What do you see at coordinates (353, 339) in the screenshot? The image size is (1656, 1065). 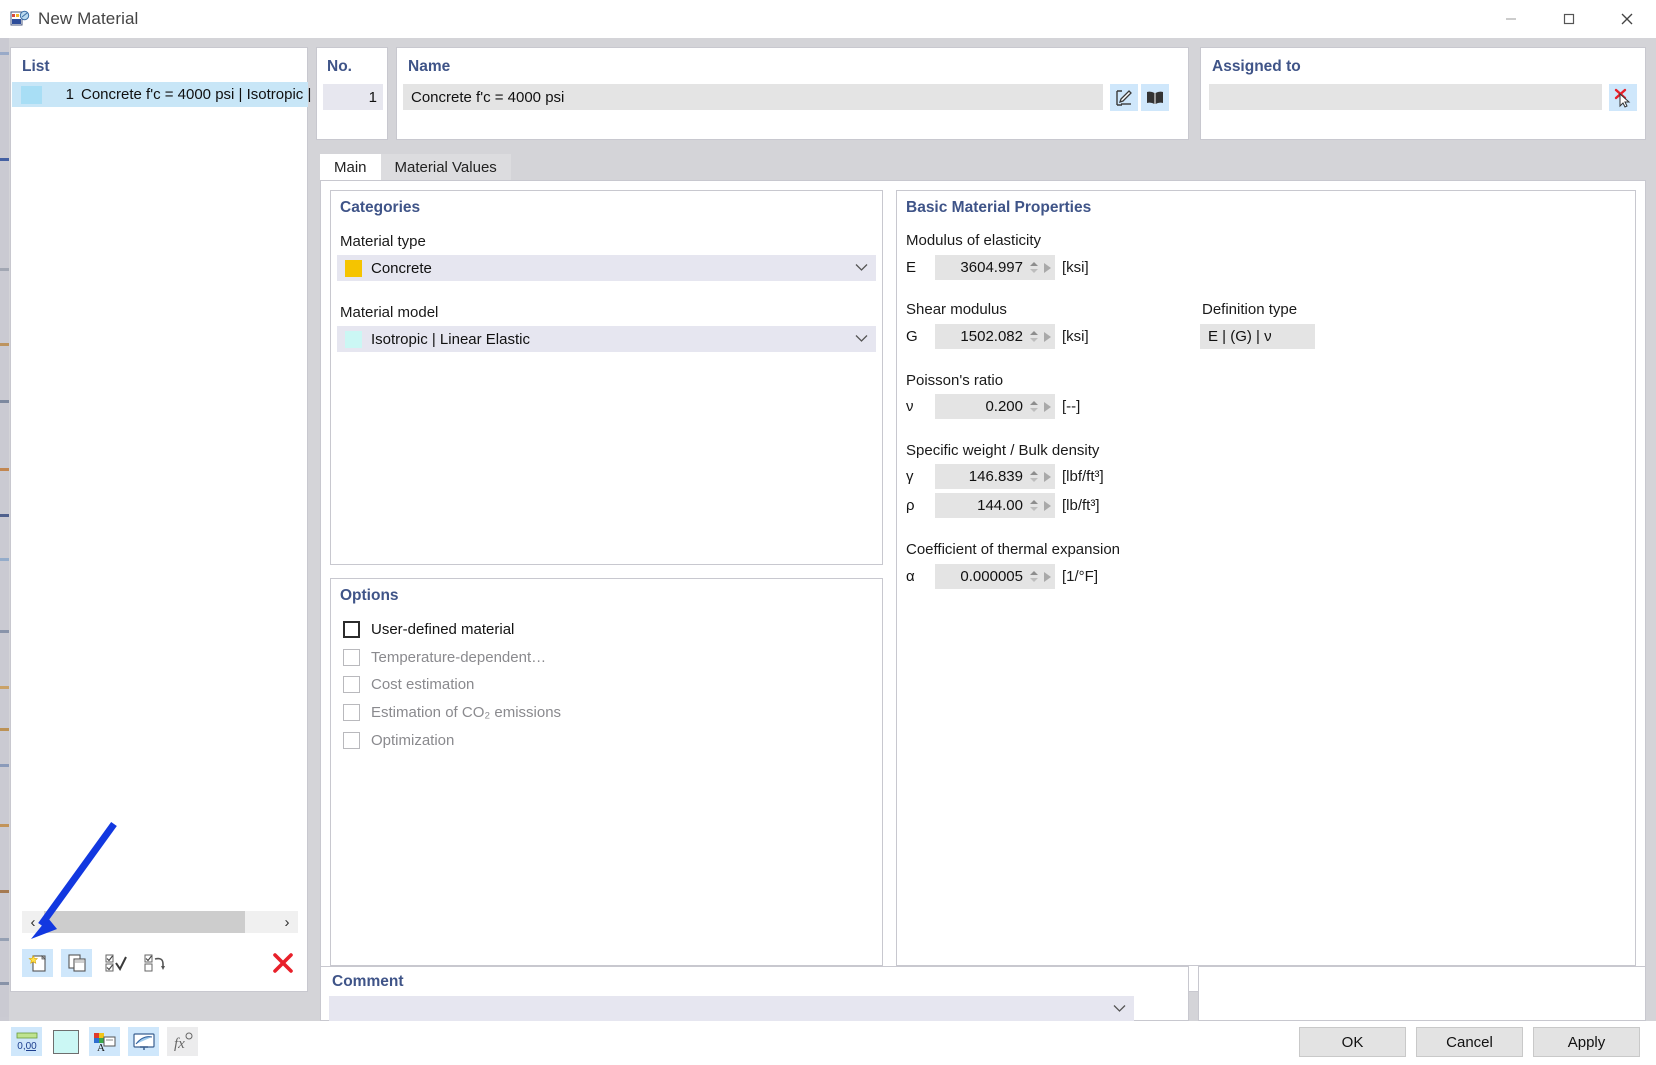 I see `material-model-color-swatch` at bounding box center [353, 339].